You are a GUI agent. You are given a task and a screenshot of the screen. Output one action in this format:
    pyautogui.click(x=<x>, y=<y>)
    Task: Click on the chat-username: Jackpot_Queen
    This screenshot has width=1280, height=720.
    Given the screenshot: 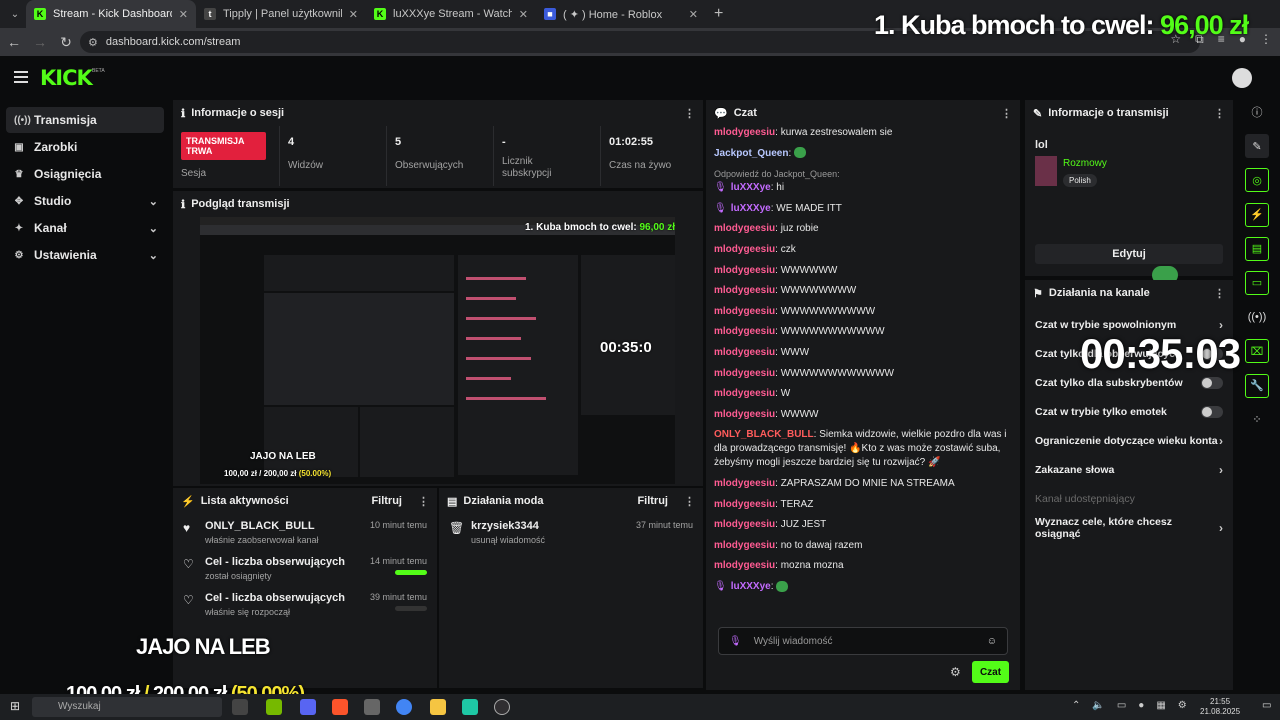 What is the action you would take?
    pyautogui.click(x=751, y=153)
    